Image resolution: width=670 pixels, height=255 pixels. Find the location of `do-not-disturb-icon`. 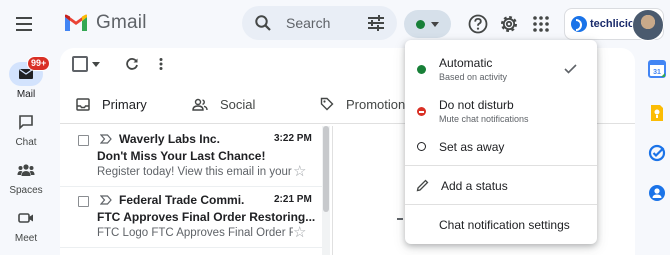

do-not-disturb-icon is located at coordinates (421, 111).